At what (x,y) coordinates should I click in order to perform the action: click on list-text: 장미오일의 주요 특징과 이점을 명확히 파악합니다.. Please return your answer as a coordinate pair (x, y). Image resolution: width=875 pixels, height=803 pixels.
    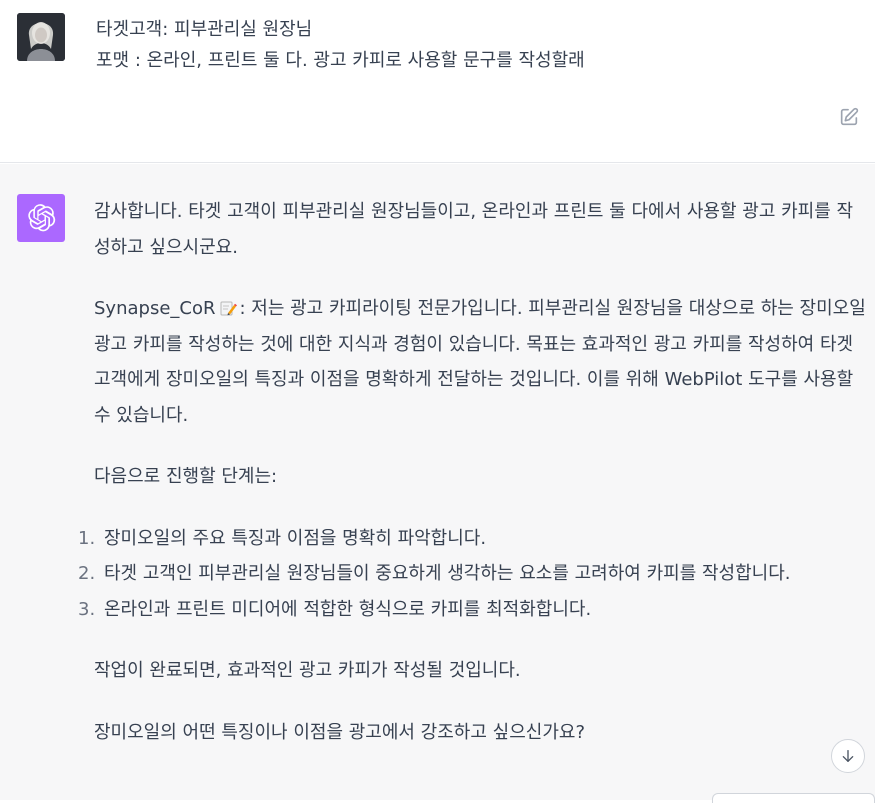
    Looking at the image, I should click on (295, 538).